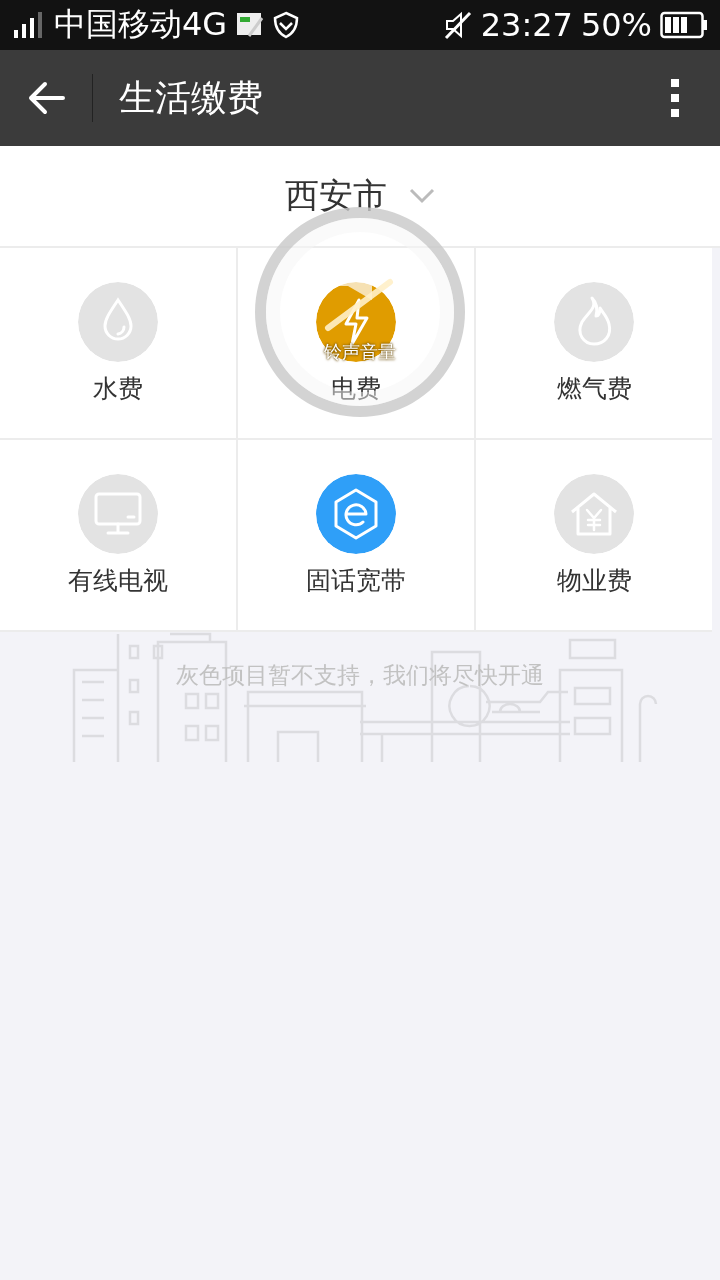 The width and height of the screenshot is (720, 1280). What do you see at coordinates (675, 98) in the screenshot?
I see `more-icon` at bounding box center [675, 98].